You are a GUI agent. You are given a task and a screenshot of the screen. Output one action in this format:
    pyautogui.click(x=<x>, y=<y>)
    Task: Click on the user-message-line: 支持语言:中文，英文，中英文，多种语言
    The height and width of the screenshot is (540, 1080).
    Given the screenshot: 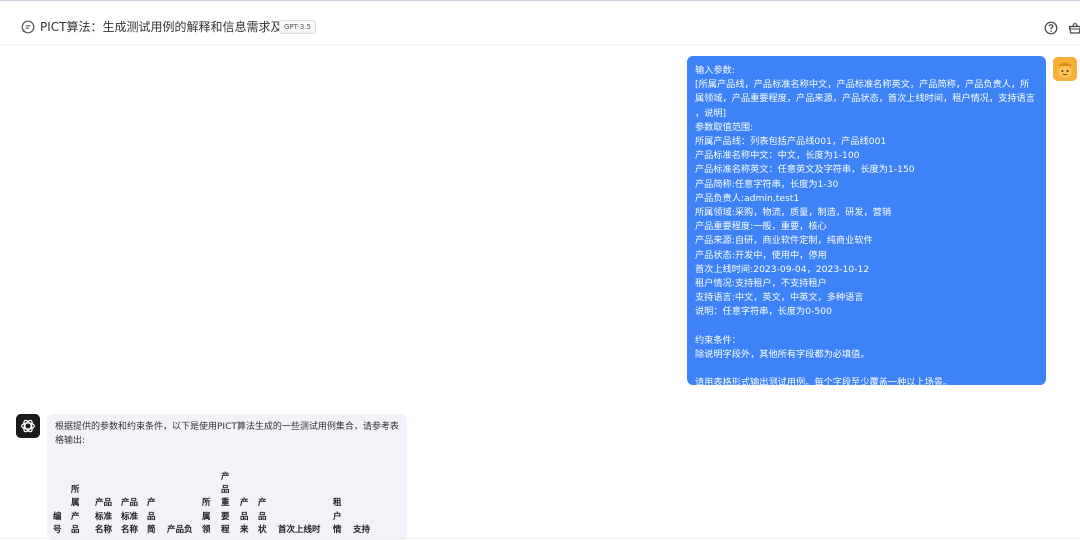 What is the action you would take?
    pyautogui.click(x=779, y=298)
    